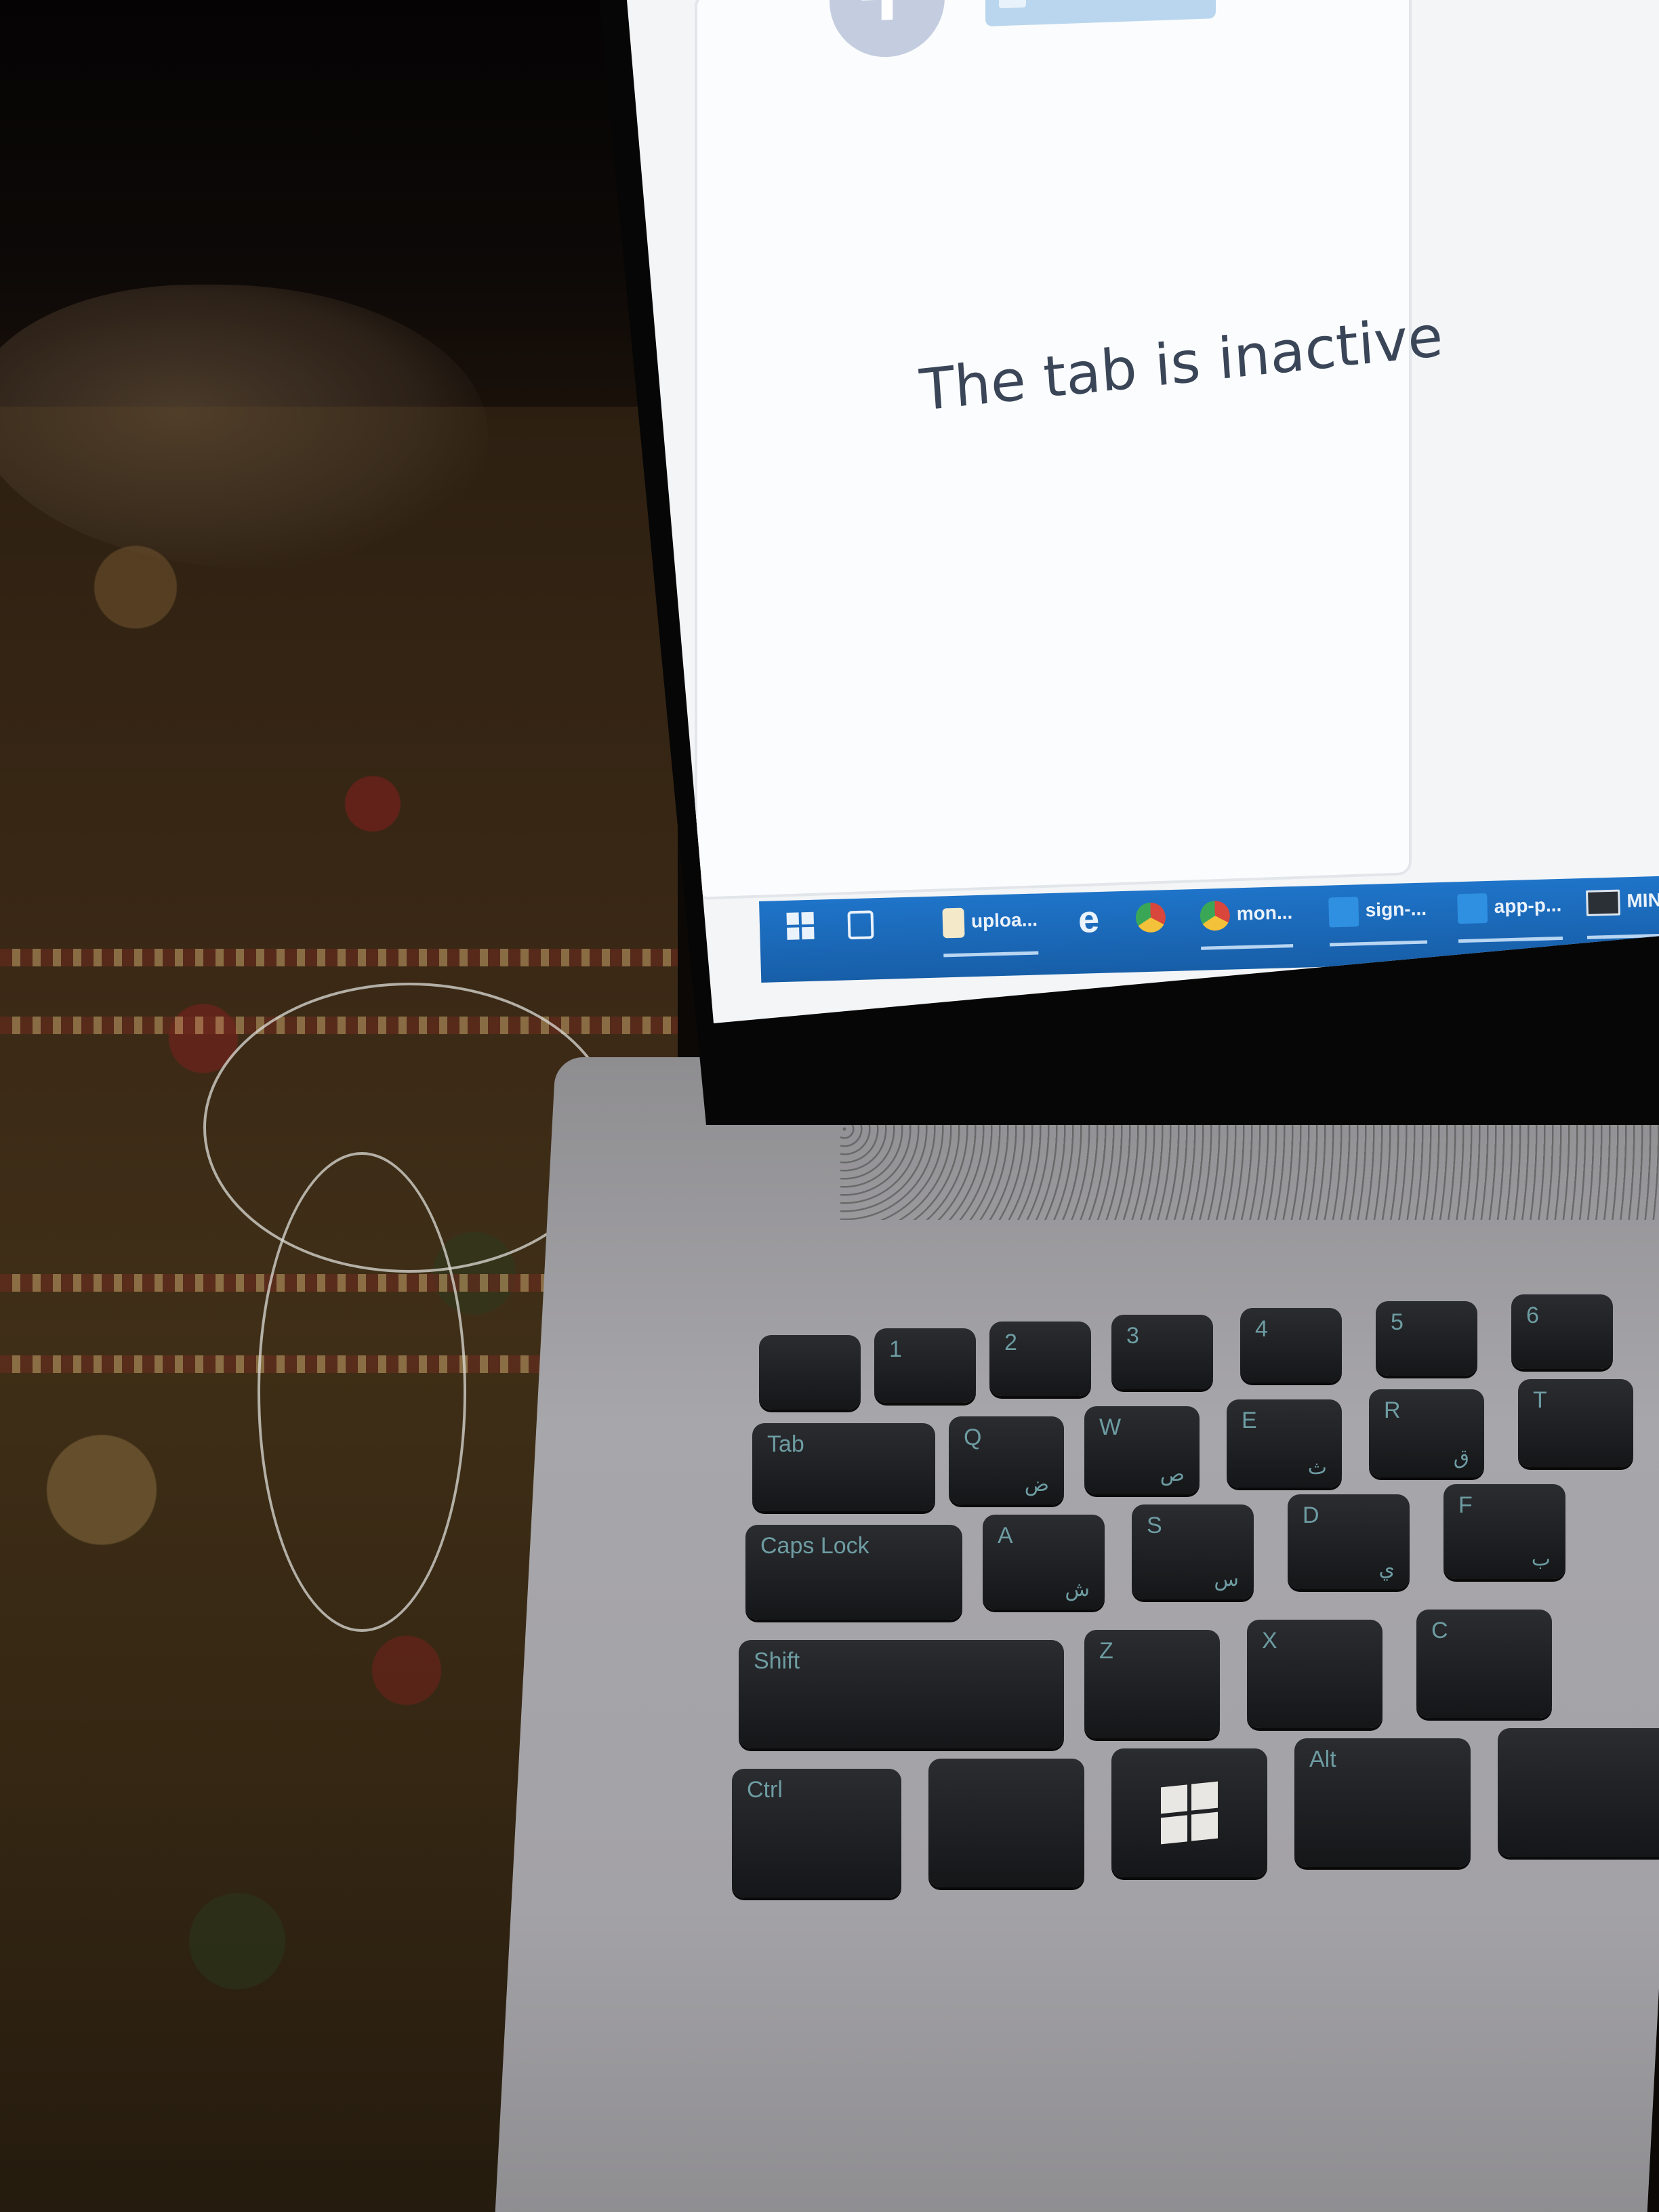  What do you see at coordinates (1427, 1433) in the screenshot?
I see `key-r: Rق` at bounding box center [1427, 1433].